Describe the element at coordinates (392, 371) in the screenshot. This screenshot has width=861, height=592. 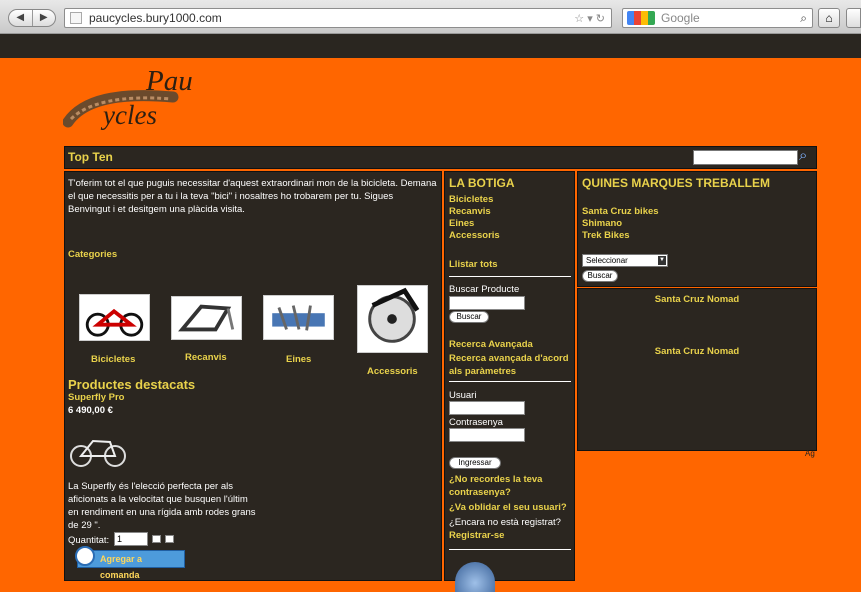
I see `category-label: Accessoris` at that location.